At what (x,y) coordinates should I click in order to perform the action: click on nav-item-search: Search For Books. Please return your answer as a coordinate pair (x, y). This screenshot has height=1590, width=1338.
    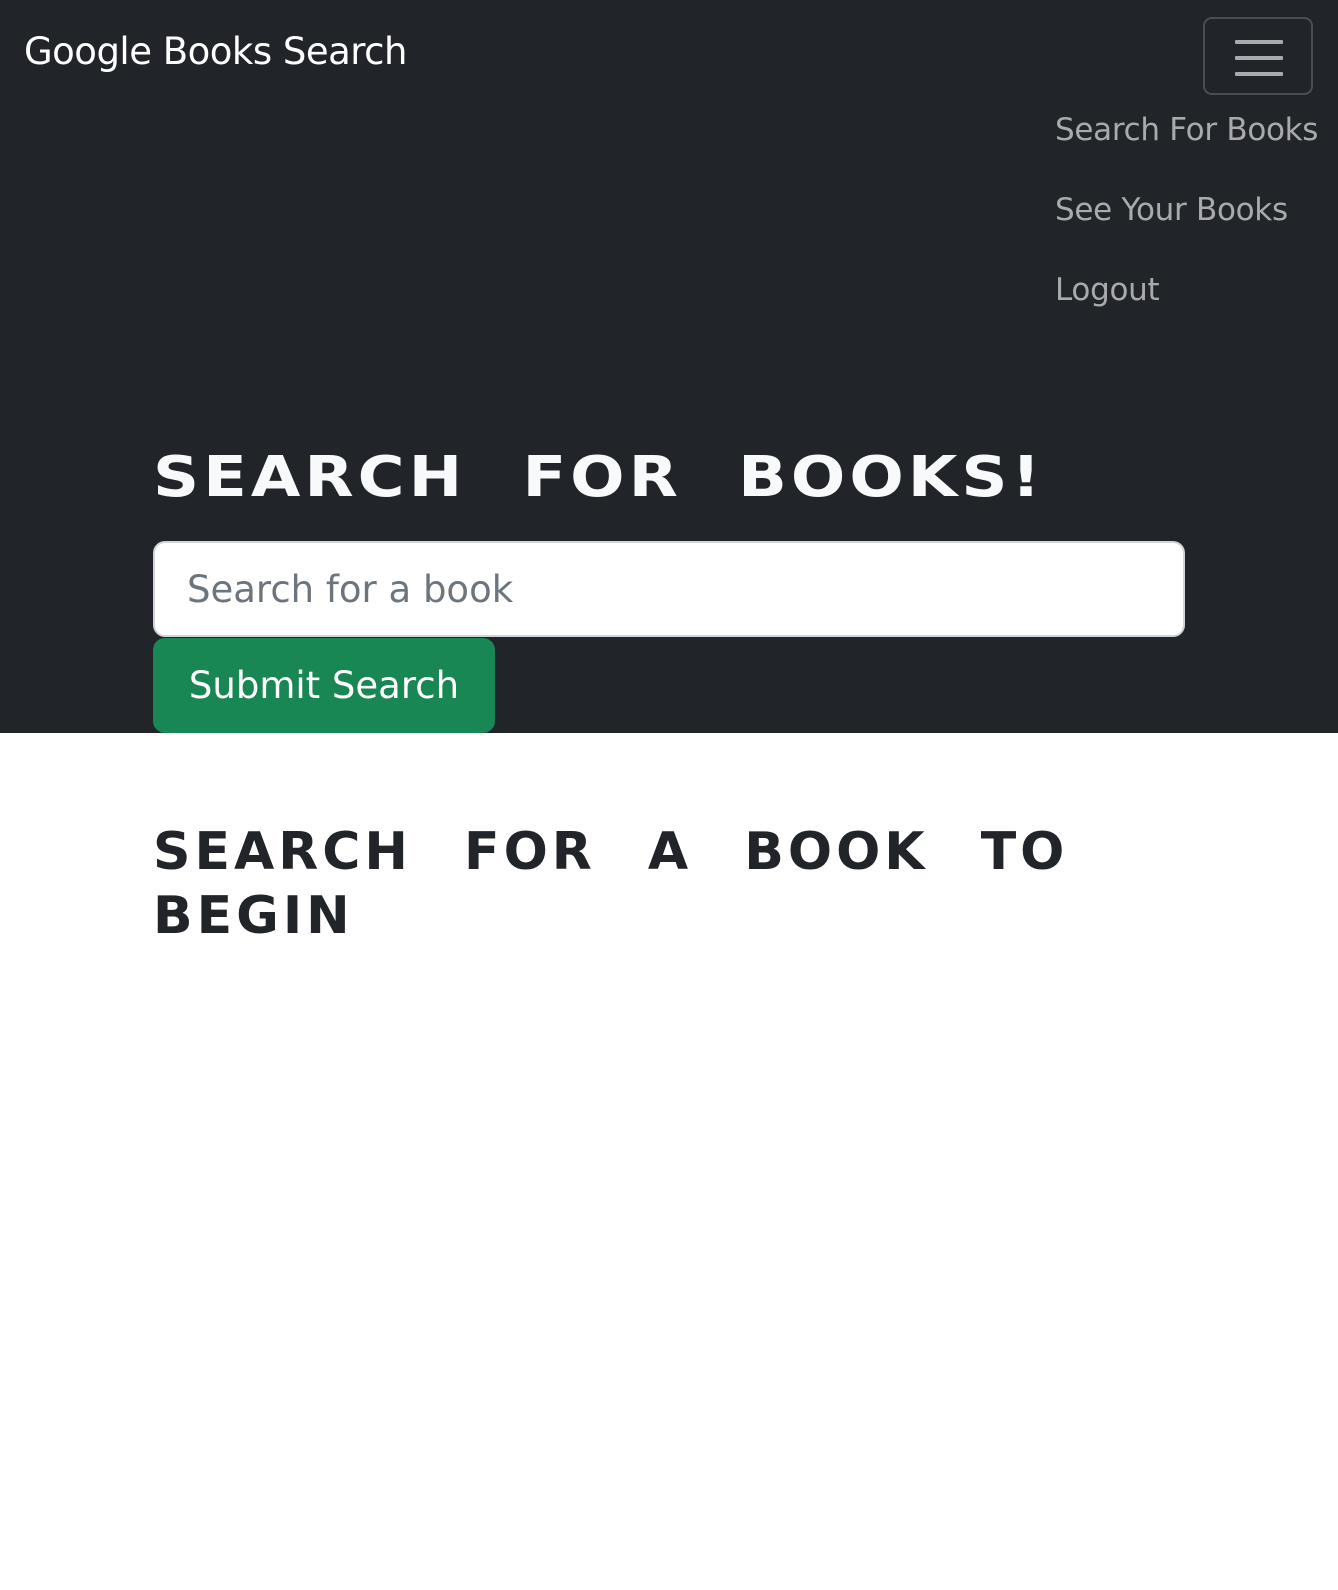
    Looking at the image, I should click on (1186, 152).